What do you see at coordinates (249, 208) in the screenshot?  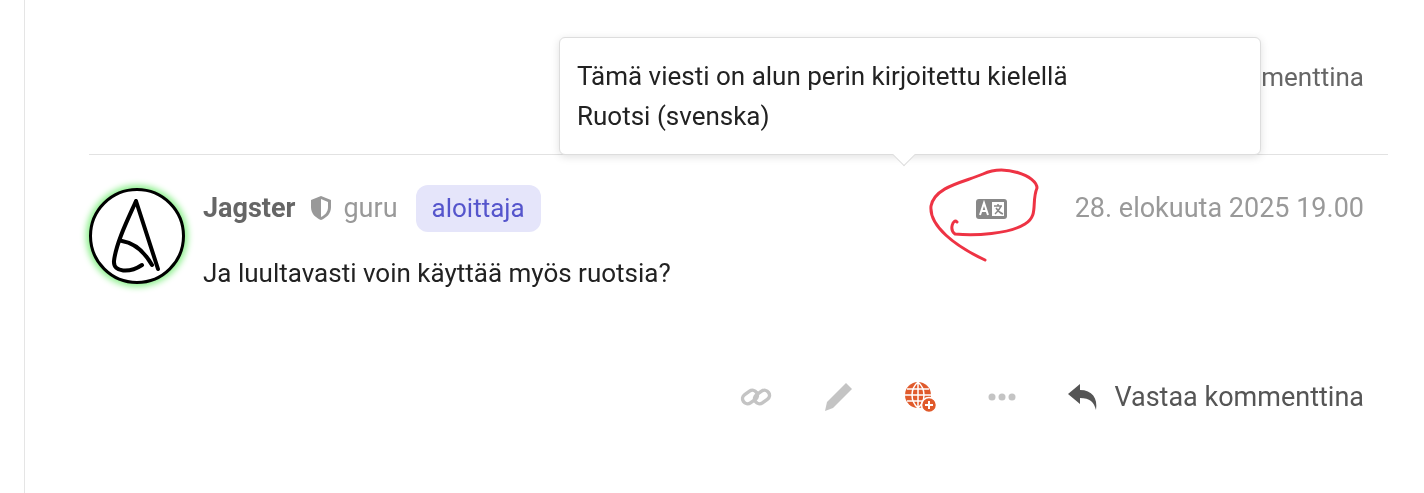 I see `author-name: Jagster` at bounding box center [249, 208].